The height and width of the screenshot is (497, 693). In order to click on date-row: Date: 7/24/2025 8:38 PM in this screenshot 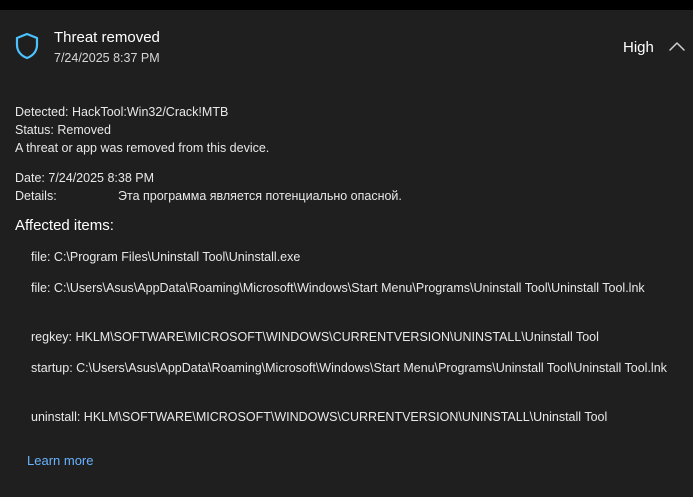, I will do `click(84, 178)`.